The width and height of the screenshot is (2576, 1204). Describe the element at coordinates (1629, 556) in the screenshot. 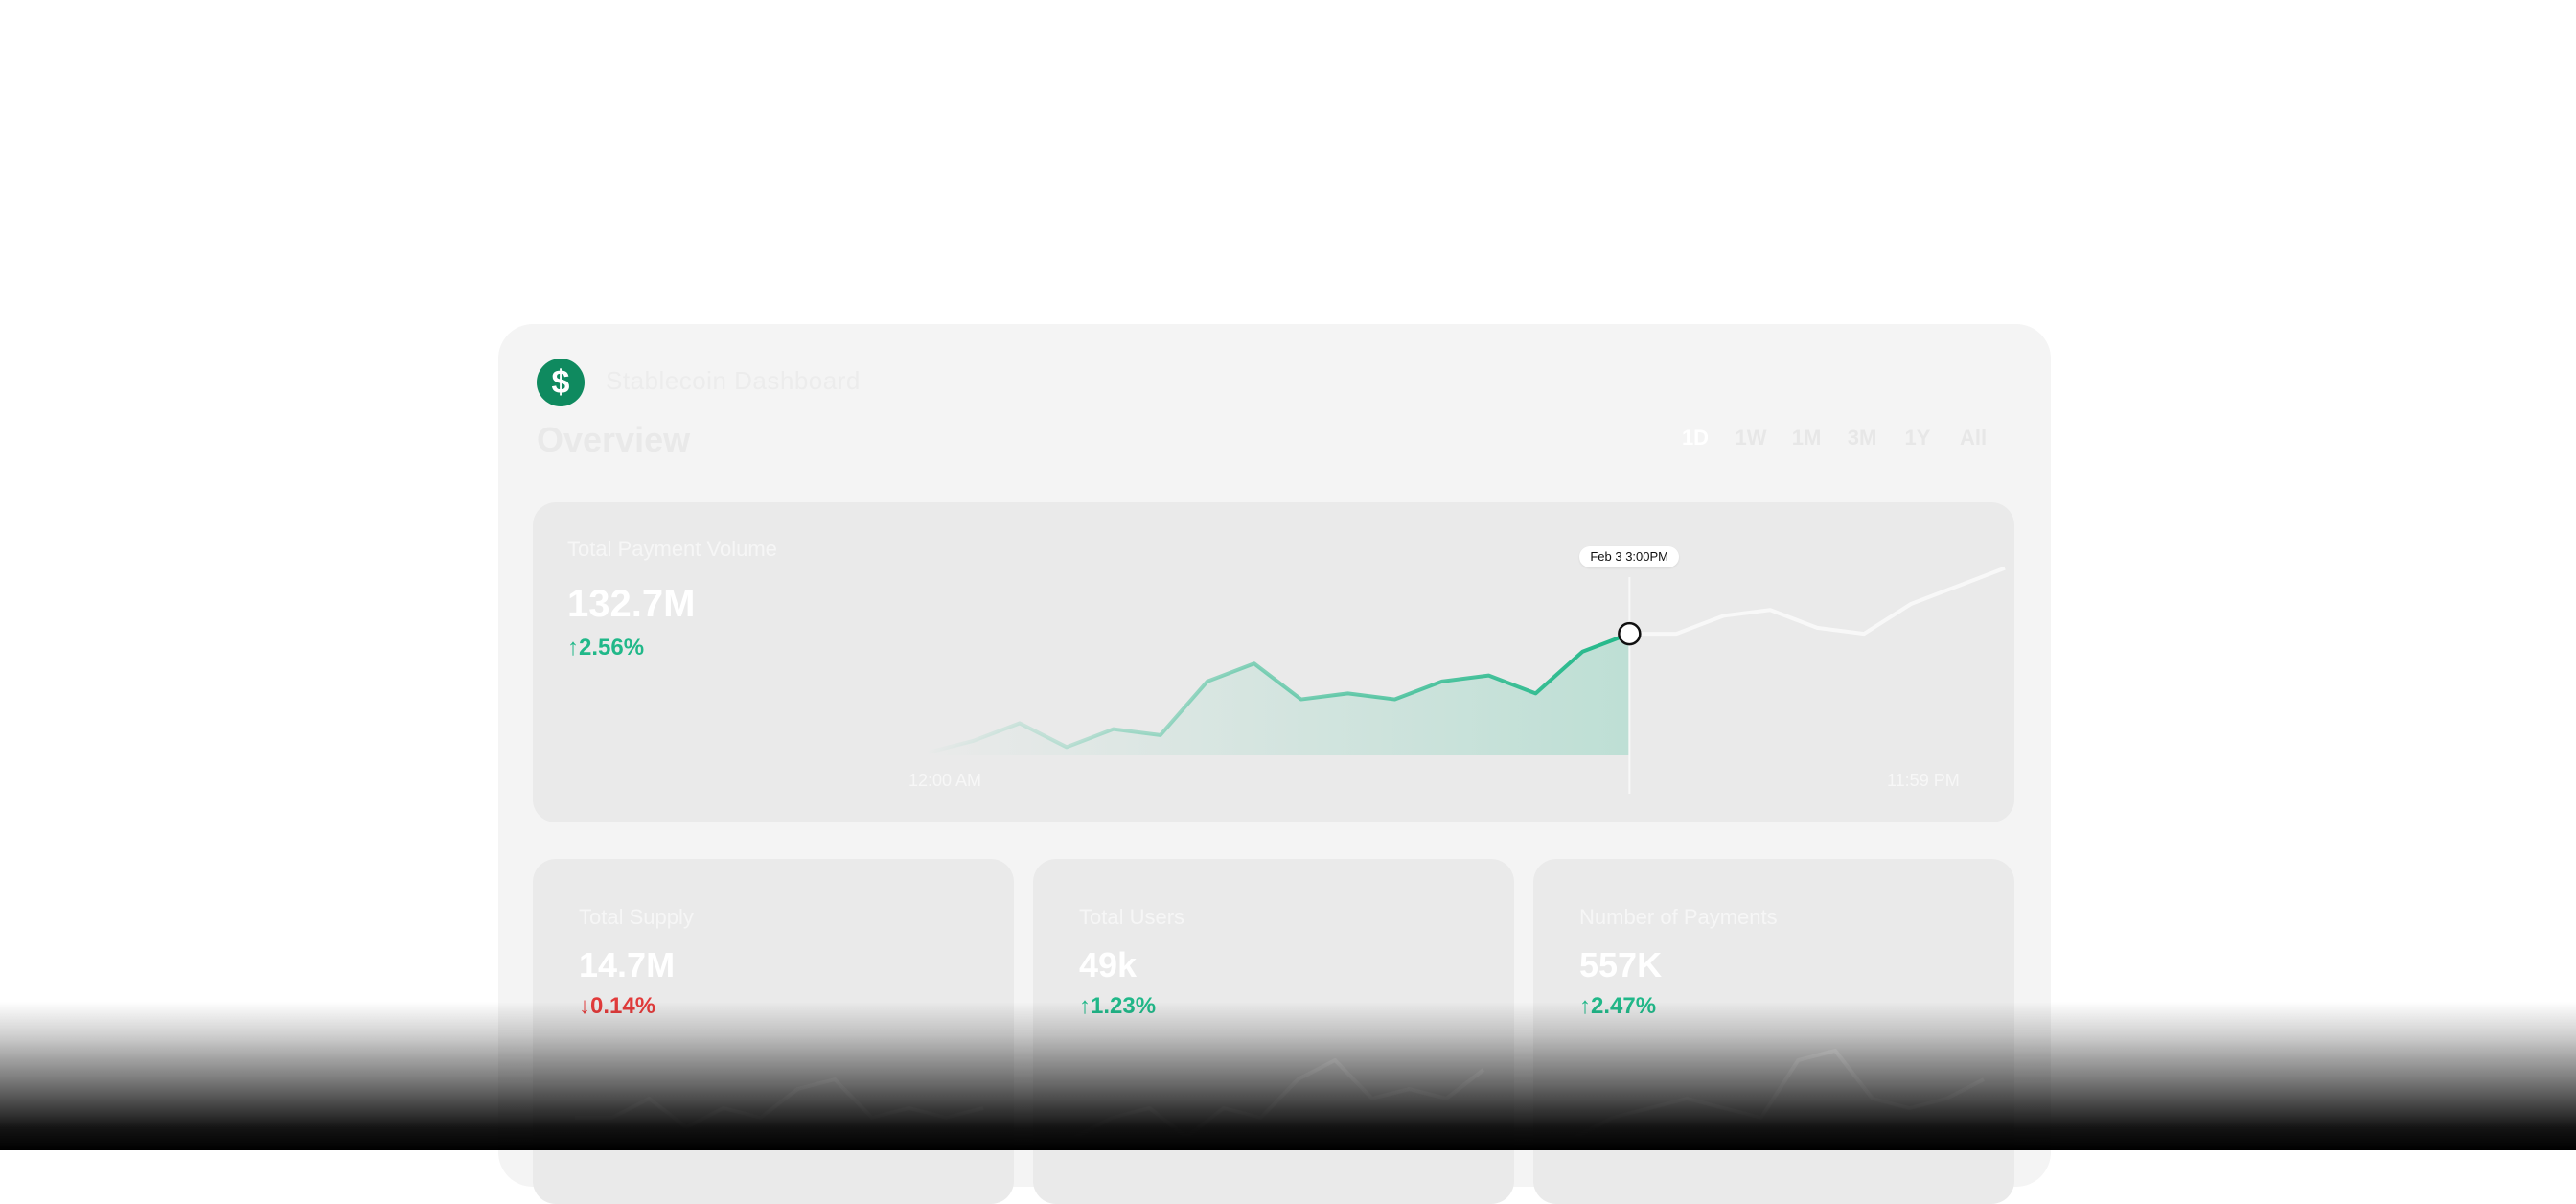

I see `chart-tooltip: Feb 3 3:00PM` at that location.